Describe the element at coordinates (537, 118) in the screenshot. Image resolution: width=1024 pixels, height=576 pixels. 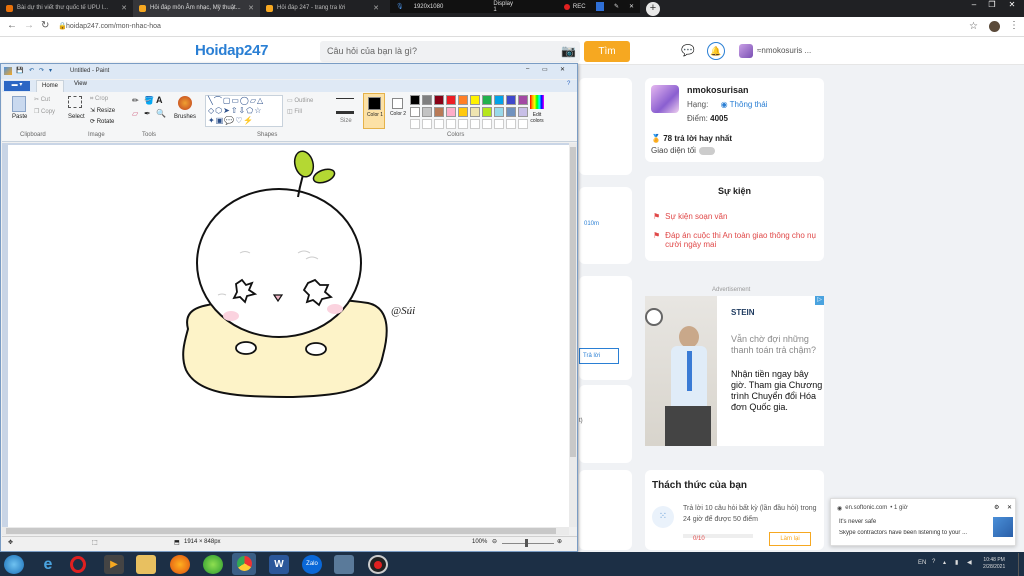
I see `edit-colors-button: Edit colors` at that location.